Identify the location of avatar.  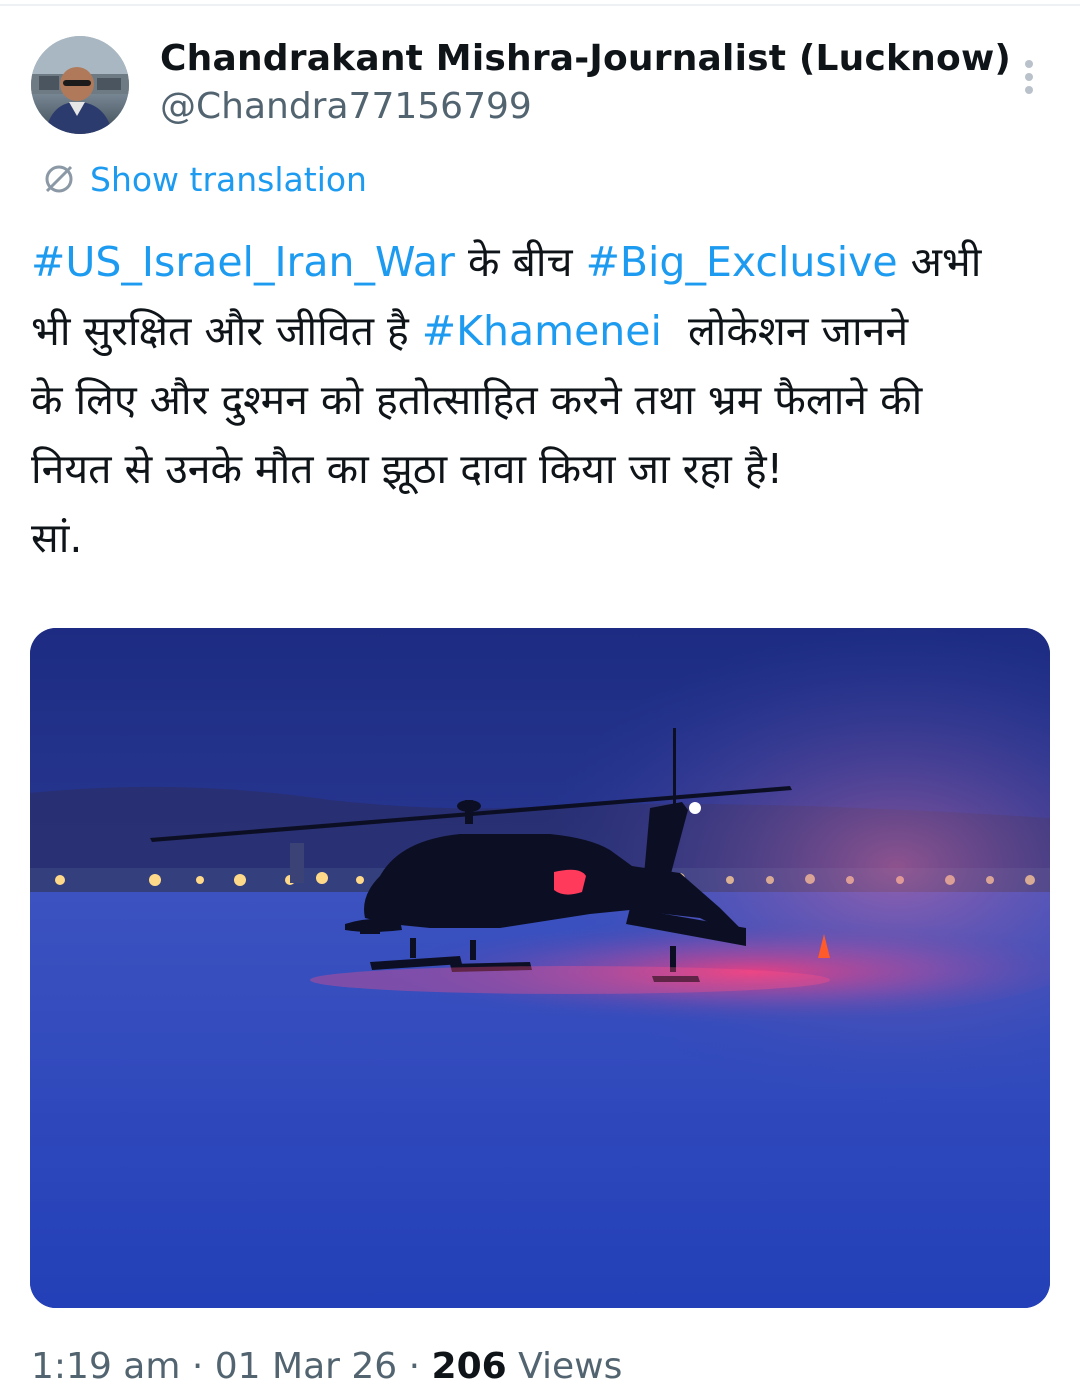
(80, 85).